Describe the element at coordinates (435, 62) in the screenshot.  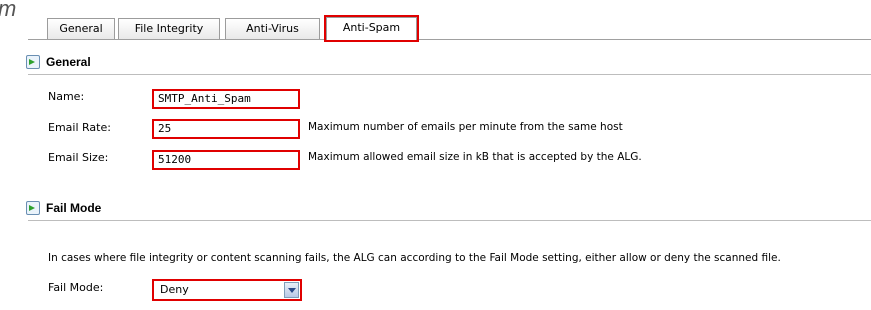
I see `general-section-header: General` at that location.